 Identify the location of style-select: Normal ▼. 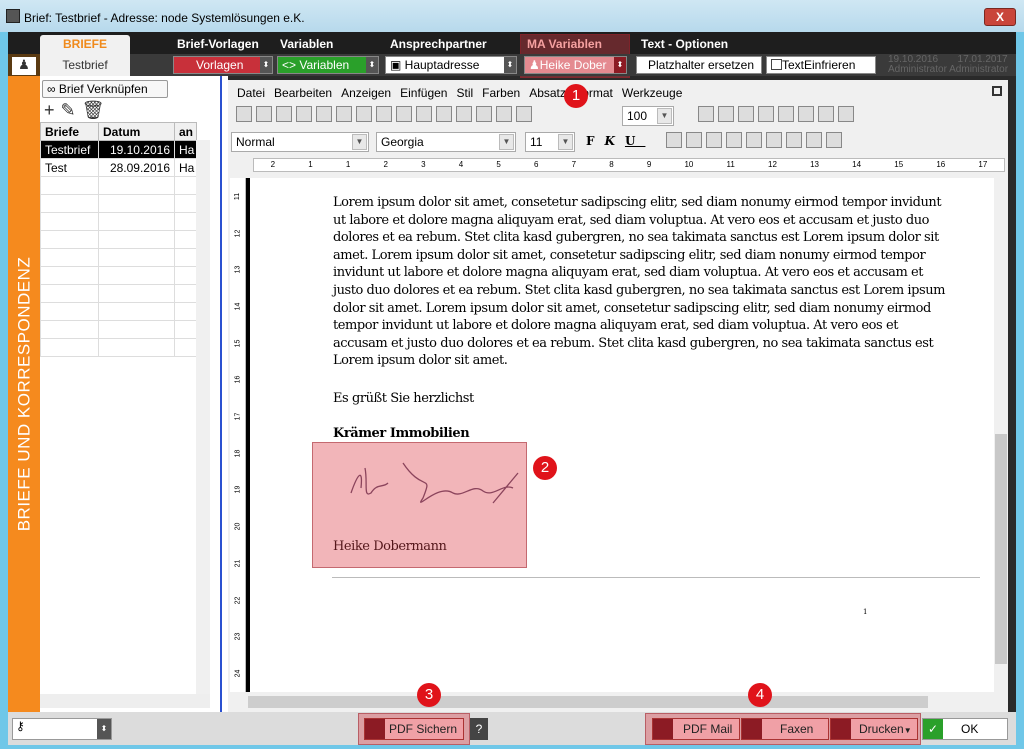
(300, 142).